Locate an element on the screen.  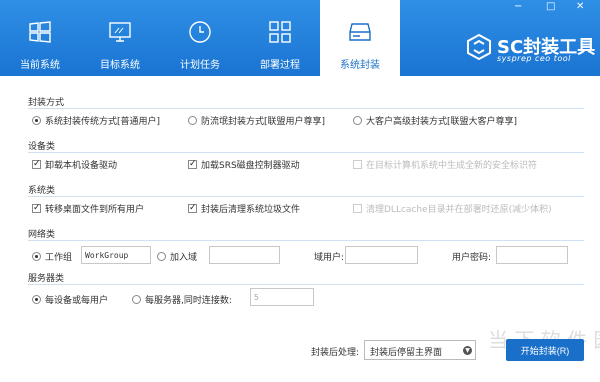
server-per-server-radio: 每服务器,同时连接数: is located at coordinates (182, 299).